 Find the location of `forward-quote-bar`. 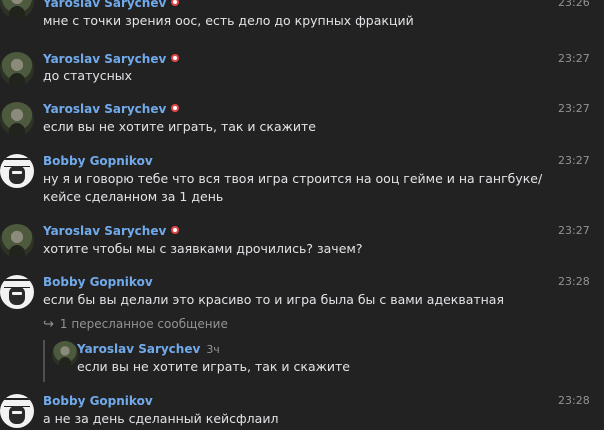

forward-quote-bar is located at coordinates (44, 361).